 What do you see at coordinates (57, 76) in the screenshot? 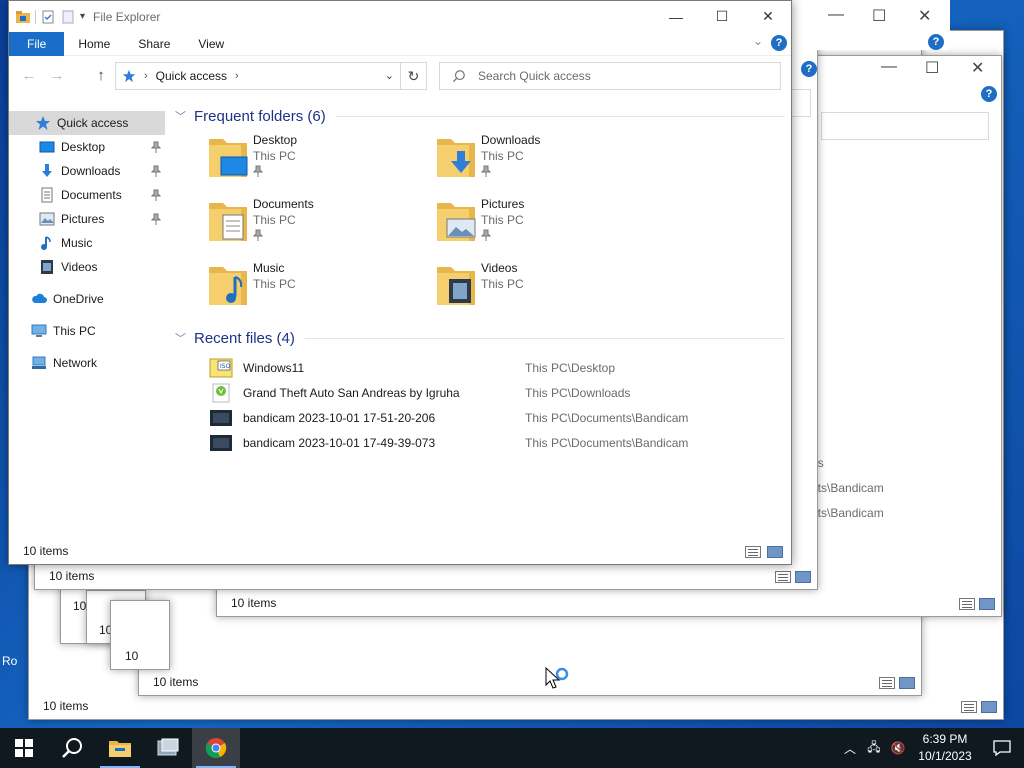
I see `forward-arrow-icon: →` at bounding box center [57, 76].